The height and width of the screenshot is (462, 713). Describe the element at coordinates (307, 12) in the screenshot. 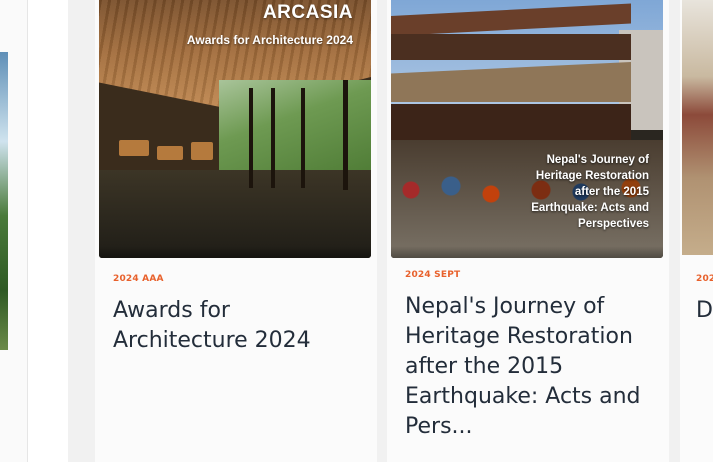

I see `cover-title-brand: ARCASIA` at that location.